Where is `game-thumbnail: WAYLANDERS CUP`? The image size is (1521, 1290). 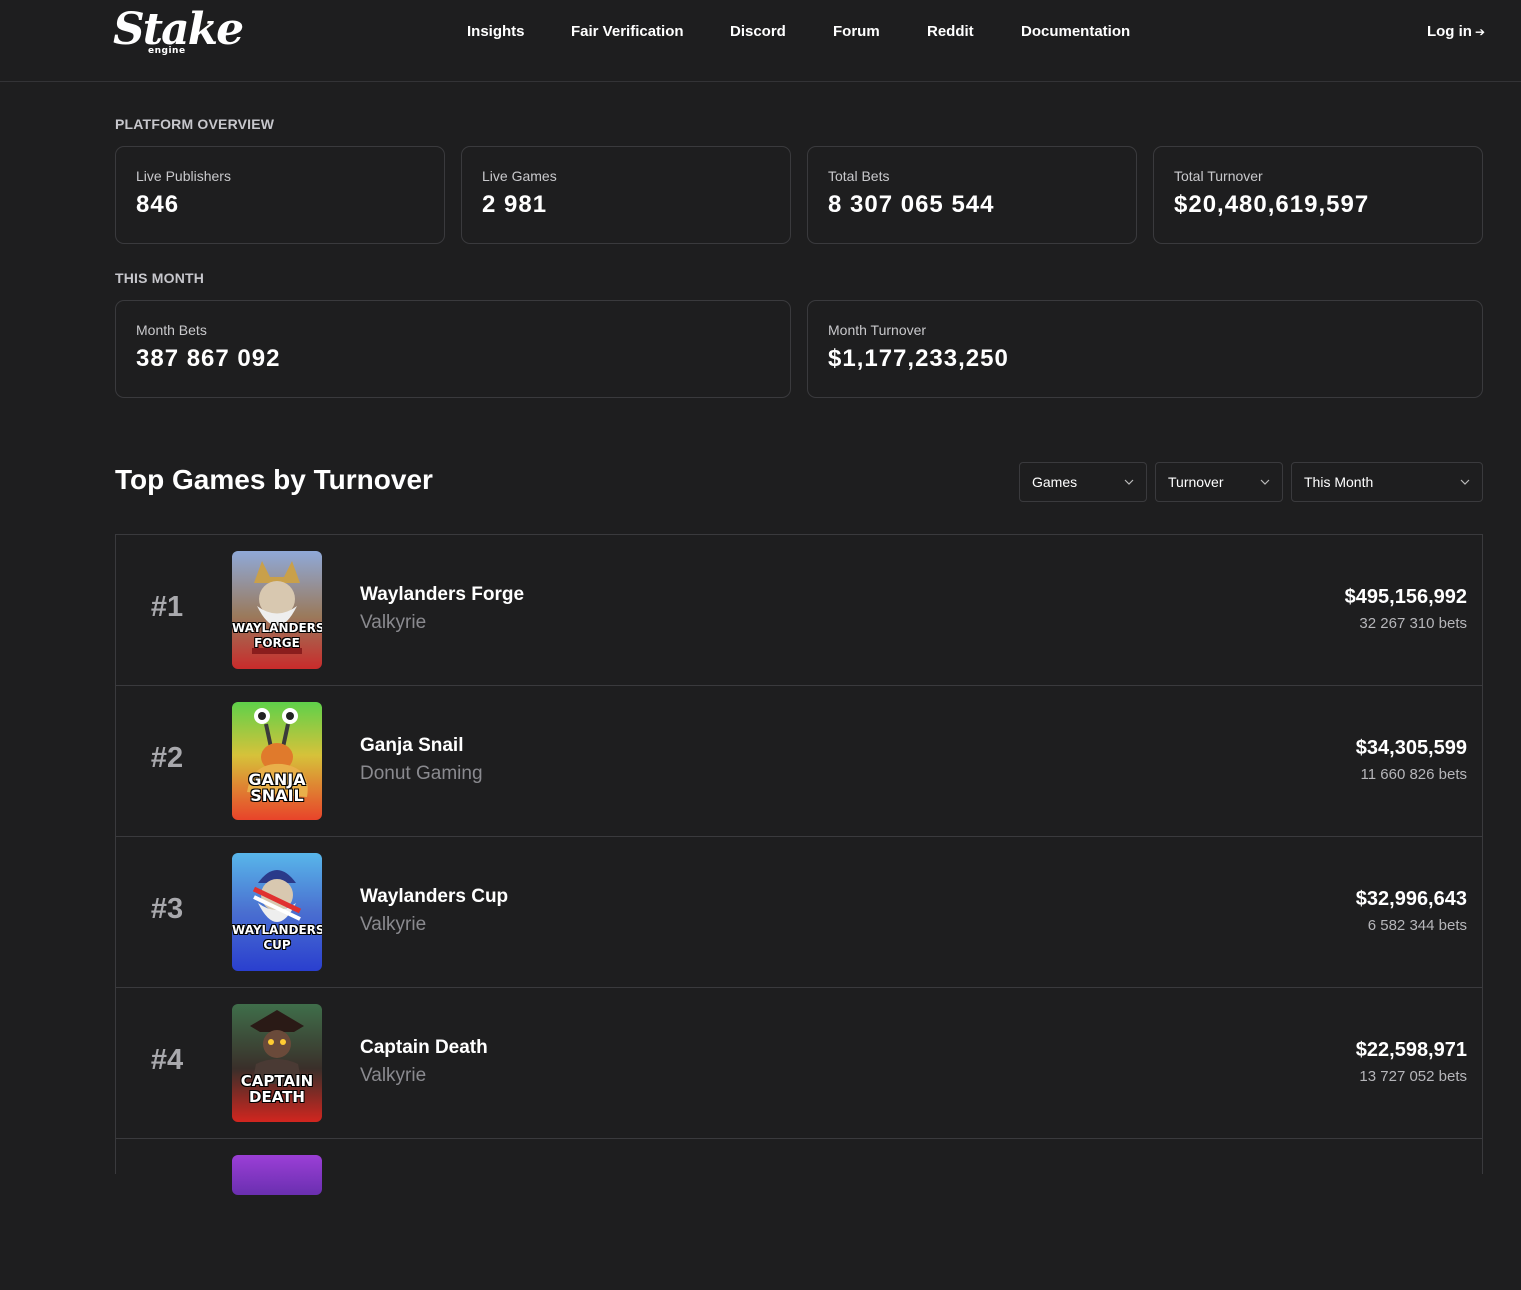 game-thumbnail: WAYLANDERS CUP is located at coordinates (277, 912).